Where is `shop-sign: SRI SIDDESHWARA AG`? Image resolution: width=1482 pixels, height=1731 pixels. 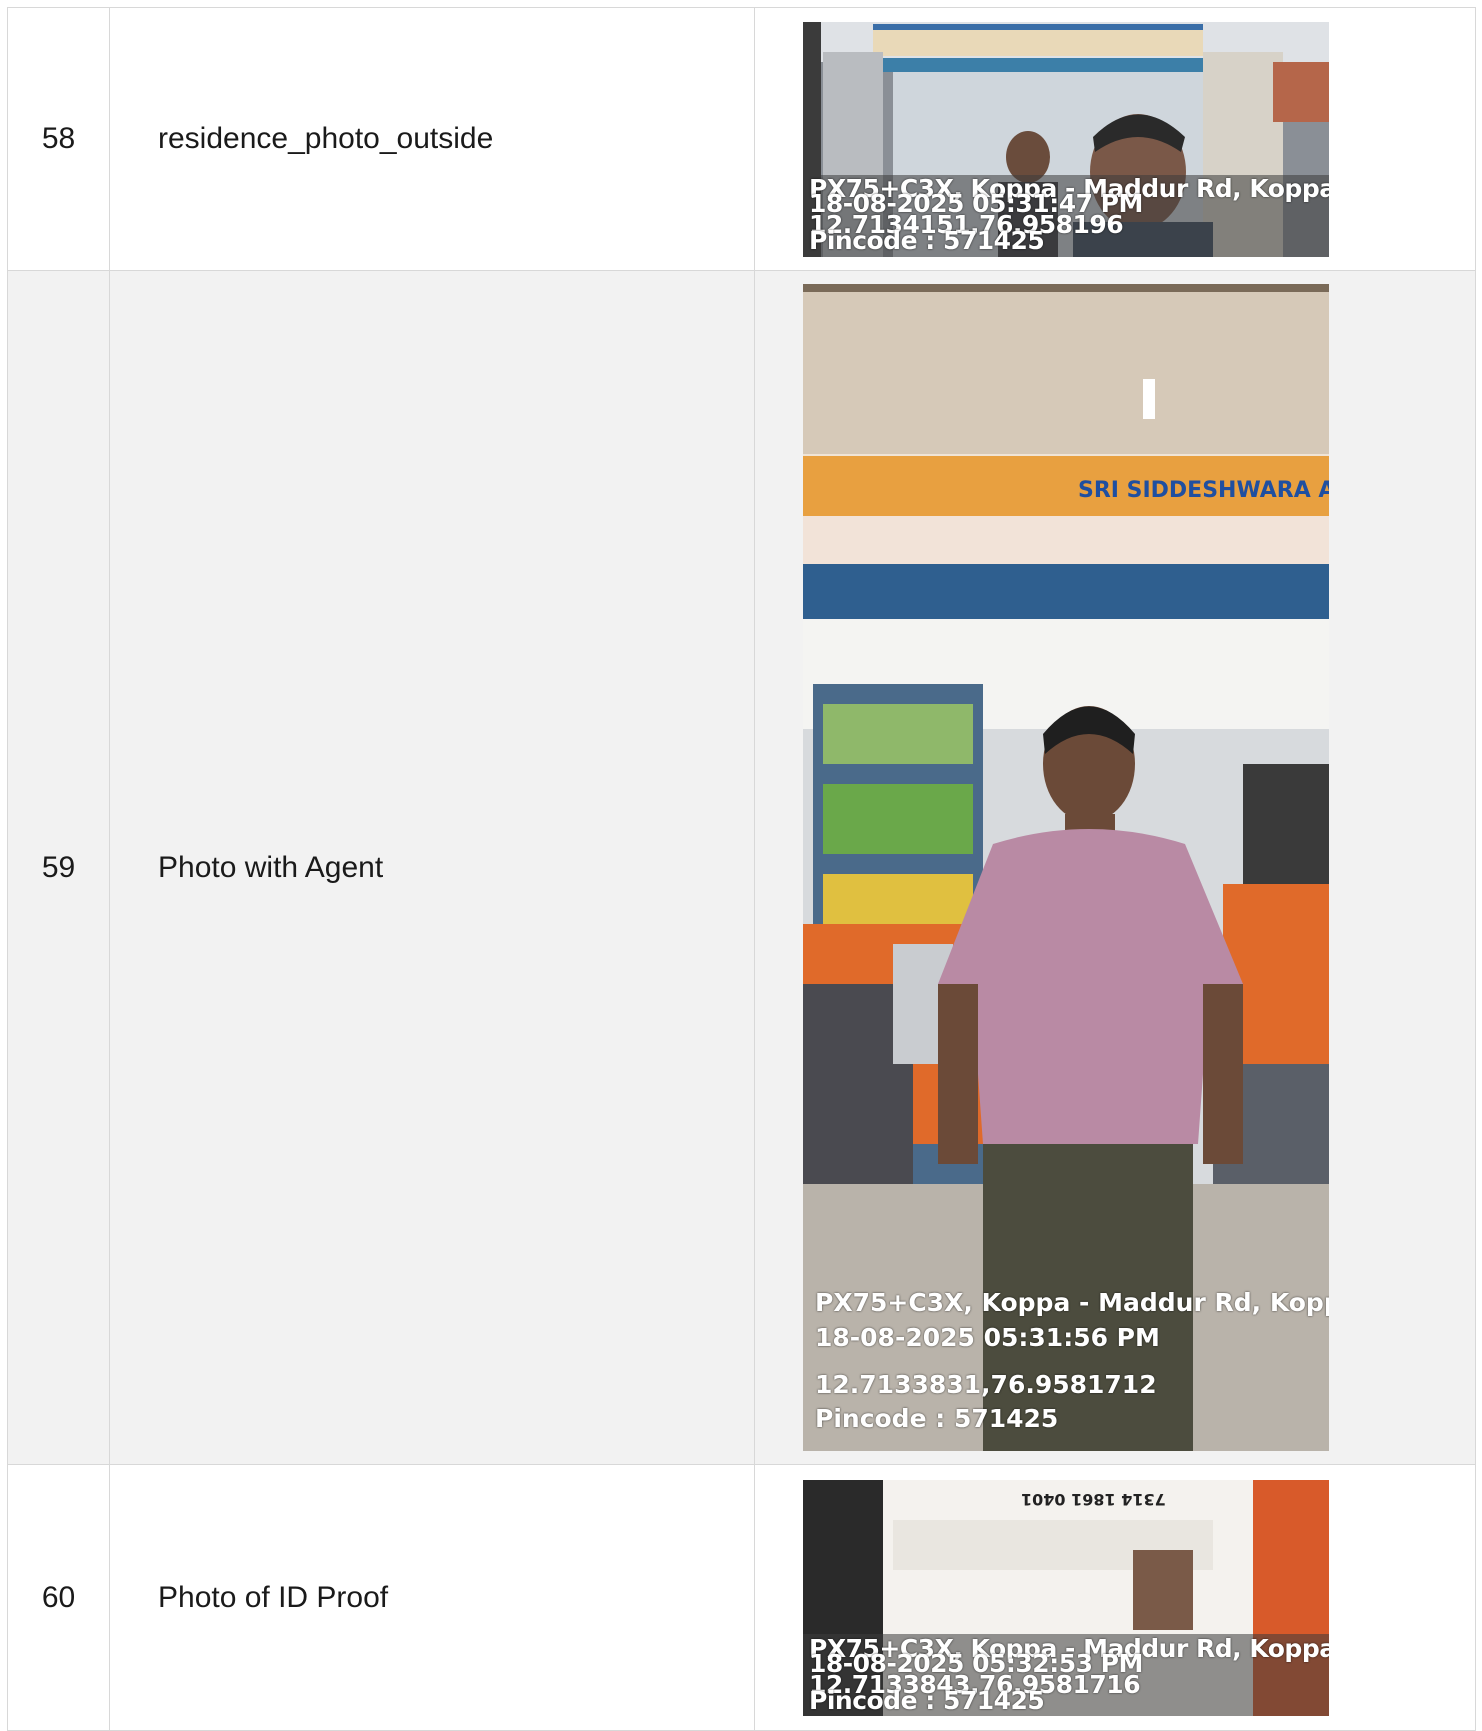 shop-sign: SRI SIDDESHWARA AG is located at coordinates (1203, 490).